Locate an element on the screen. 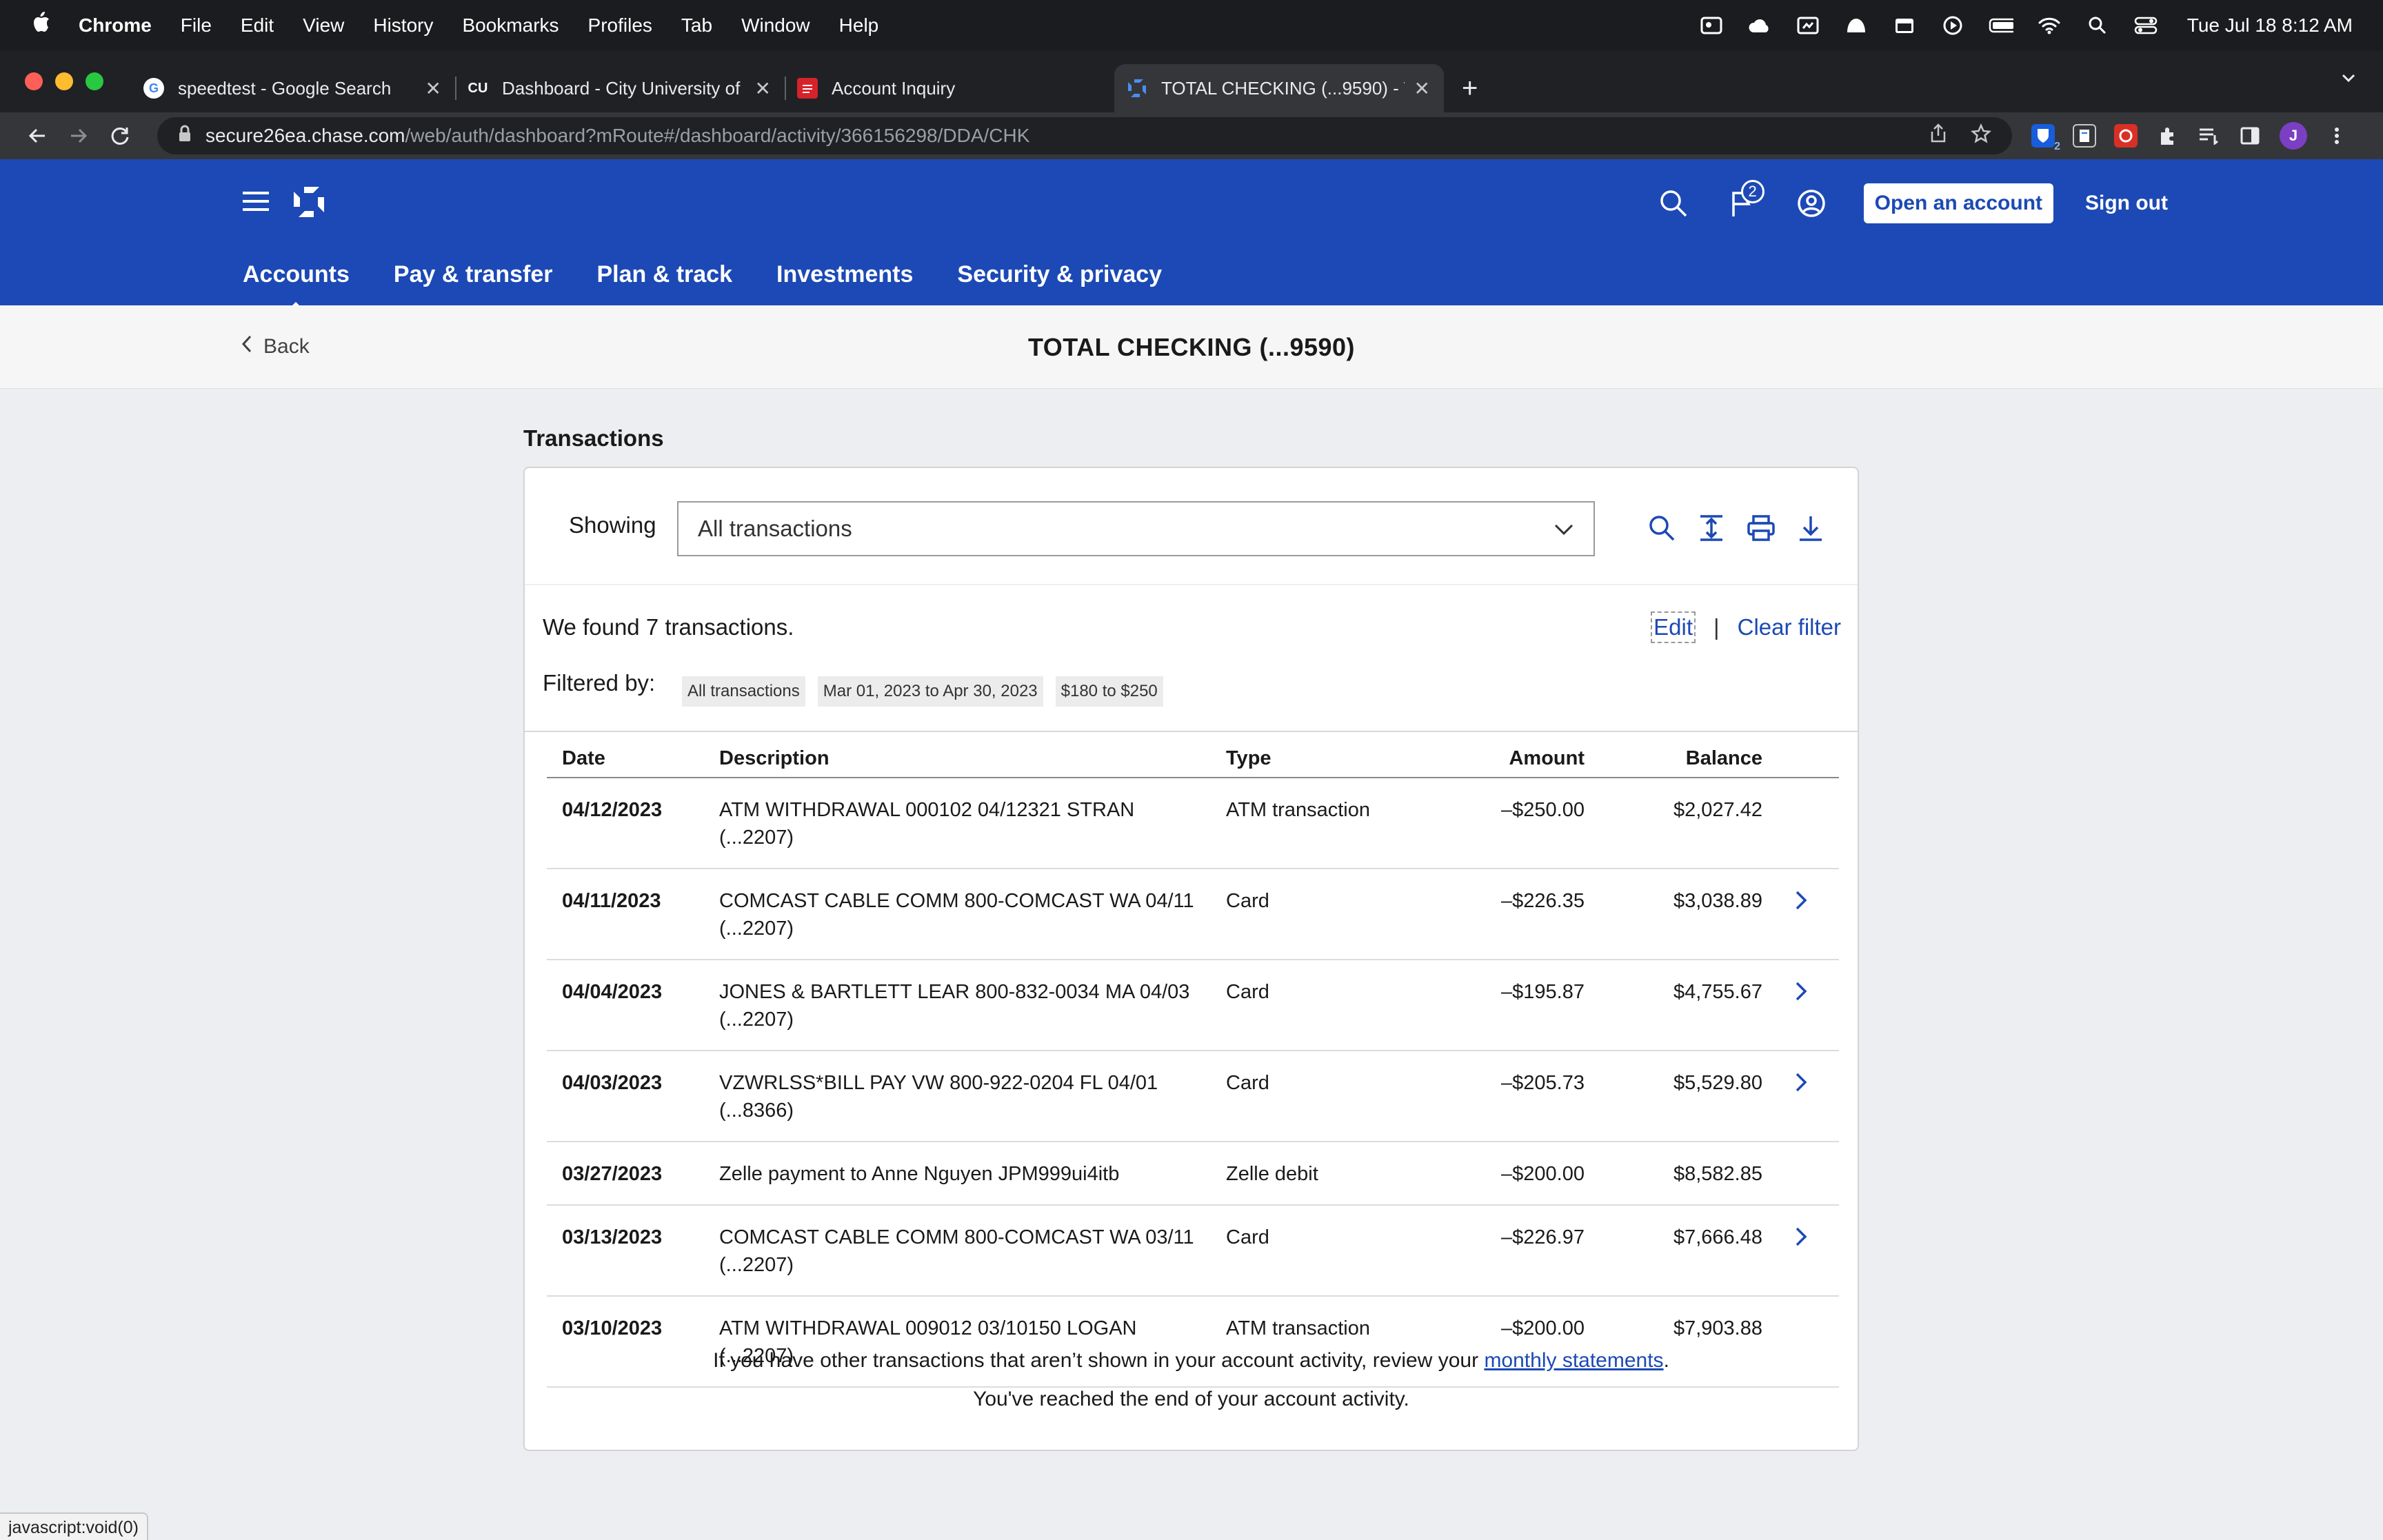 The height and width of the screenshot is (1540, 2383). row-details-cell is located at coordinates (1800, 1006).